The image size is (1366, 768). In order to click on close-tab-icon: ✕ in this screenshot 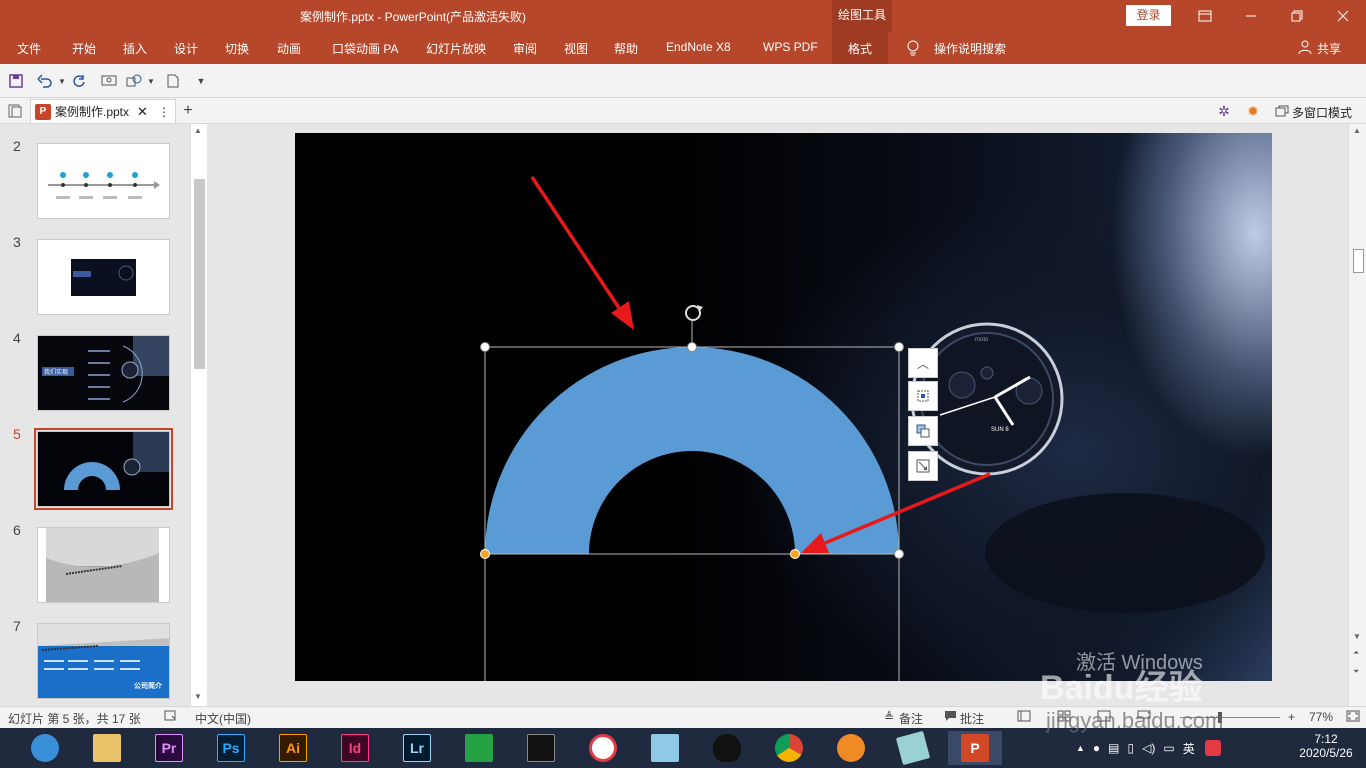, I will do `click(142, 112)`.